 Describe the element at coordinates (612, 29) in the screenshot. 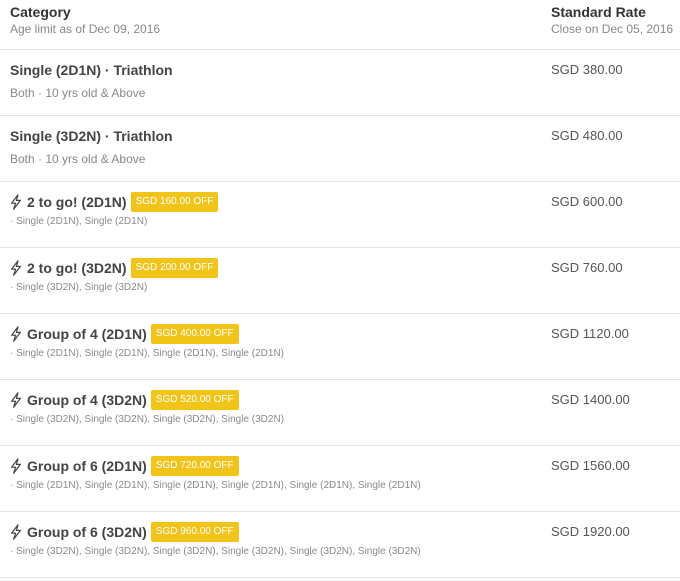

I see `rate-header-subtitle: Close on Dec 05, 2016` at that location.